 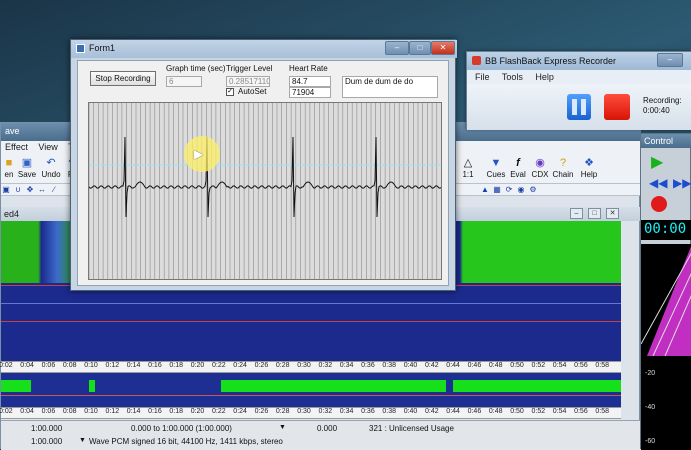 I want to click on undo-arrow-icon: ↶, so click(x=51, y=163).